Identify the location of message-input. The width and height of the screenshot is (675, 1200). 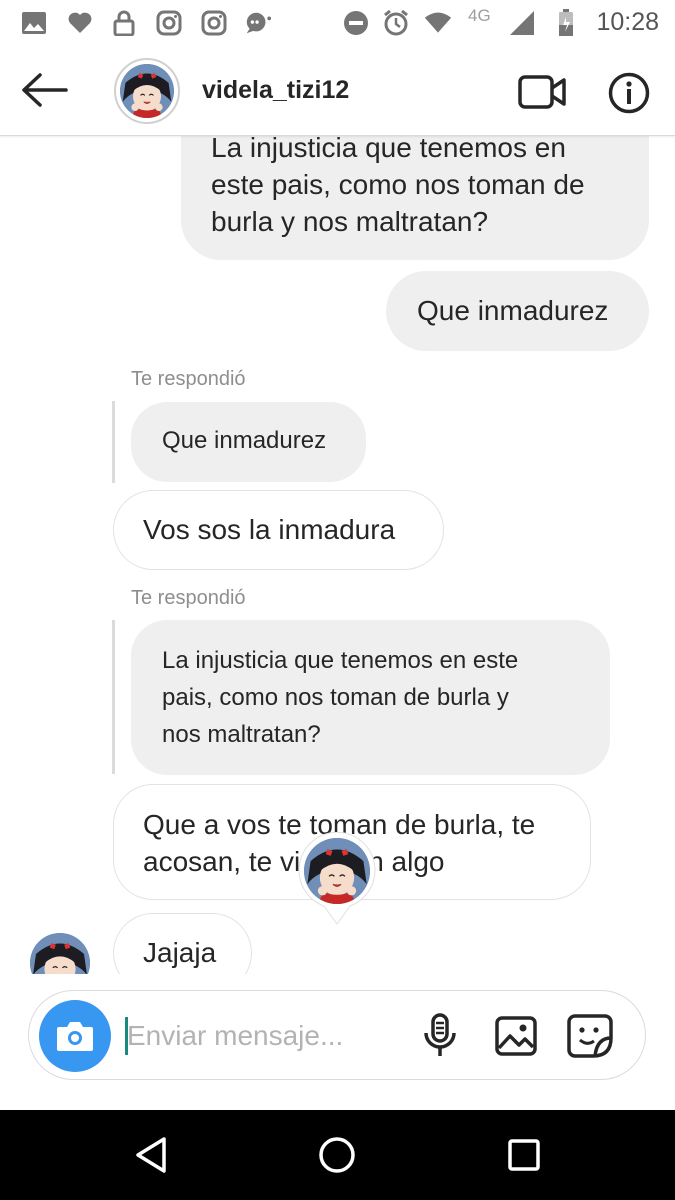
(267, 1036).